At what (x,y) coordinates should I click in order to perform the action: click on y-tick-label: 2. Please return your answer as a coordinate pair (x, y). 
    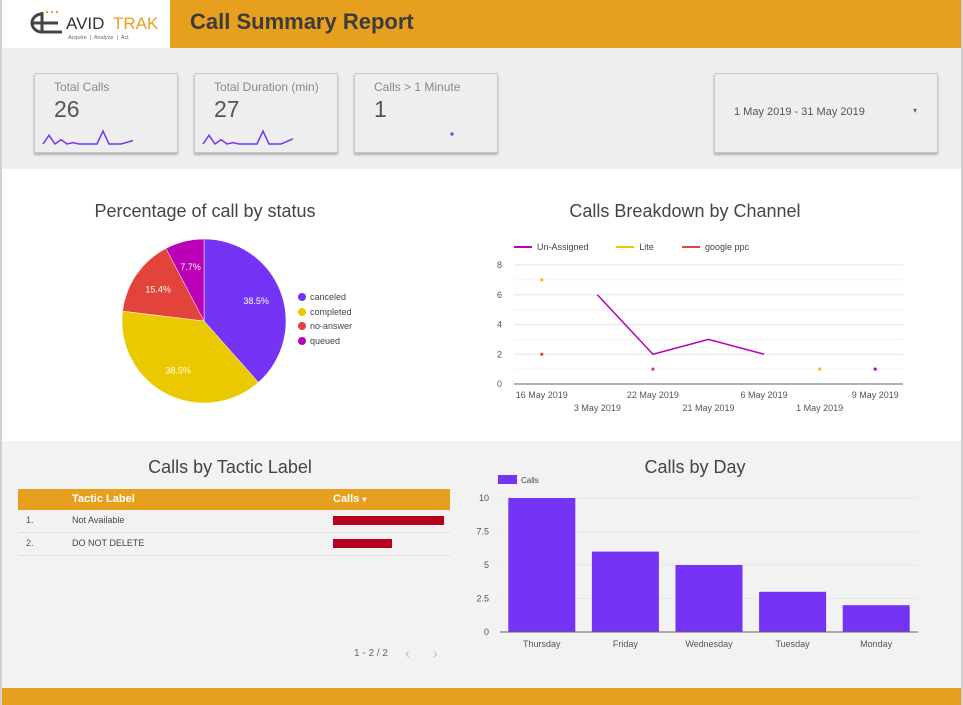
    Looking at the image, I should click on (499, 354).